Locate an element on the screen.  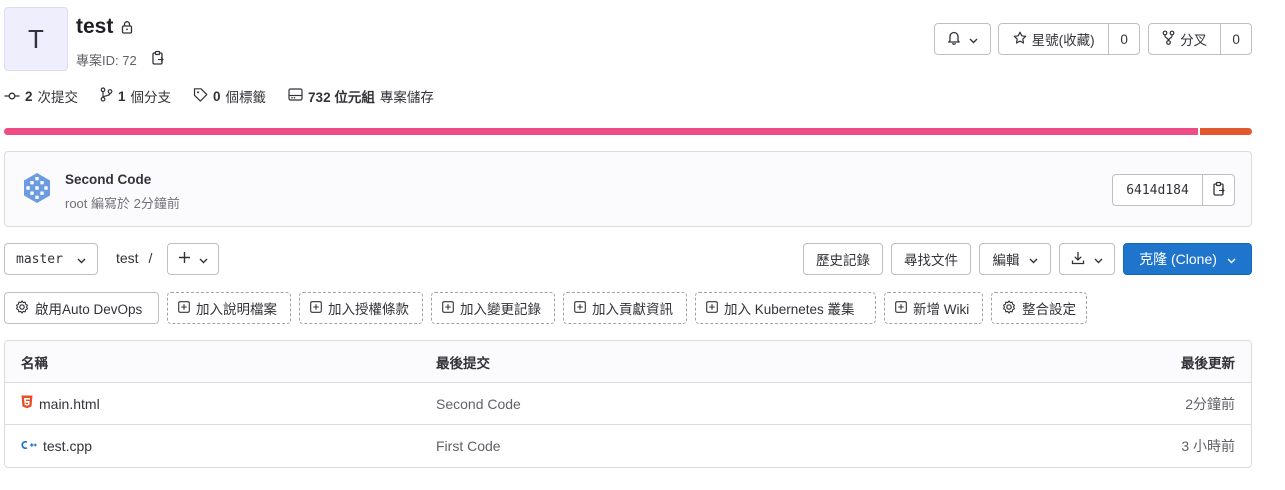
storage-stat: 732 位元組 專案儲存 is located at coordinates (361, 96).